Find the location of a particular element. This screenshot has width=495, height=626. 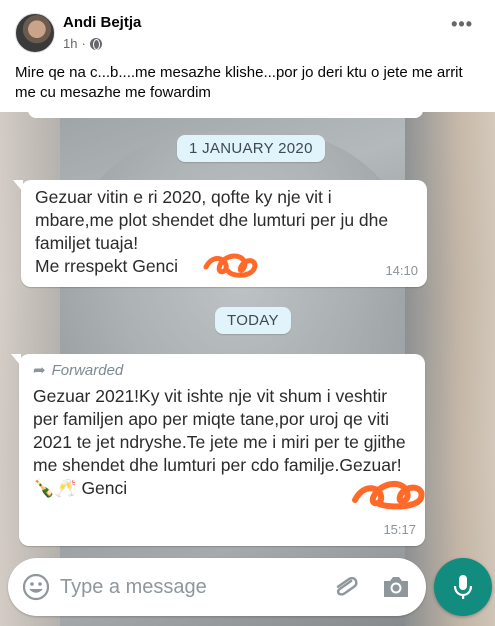

mic-button is located at coordinates (463, 587).